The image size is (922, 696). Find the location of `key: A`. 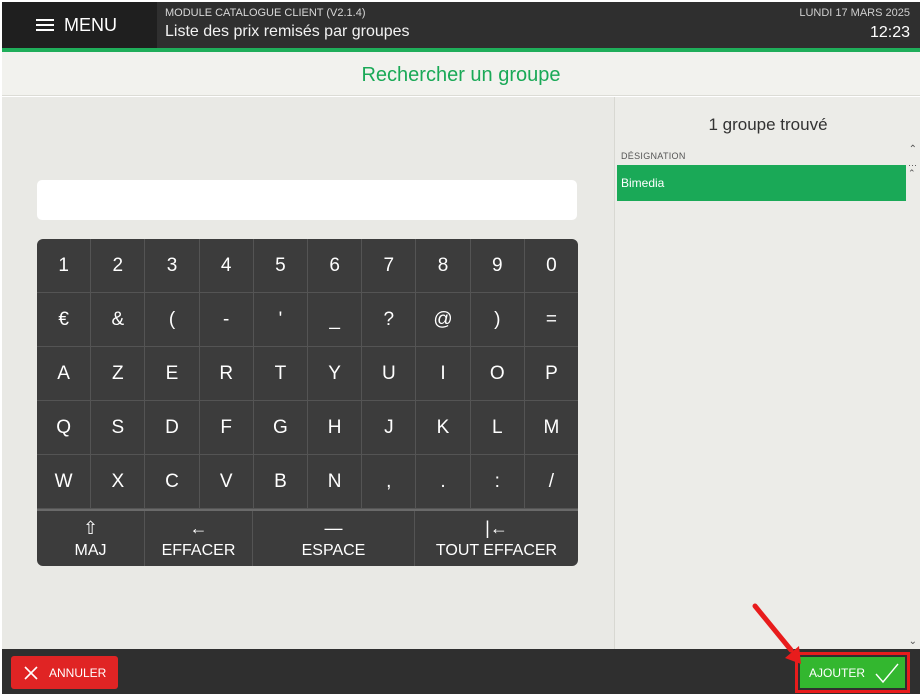

key: A is located at coordinates (64, 374).